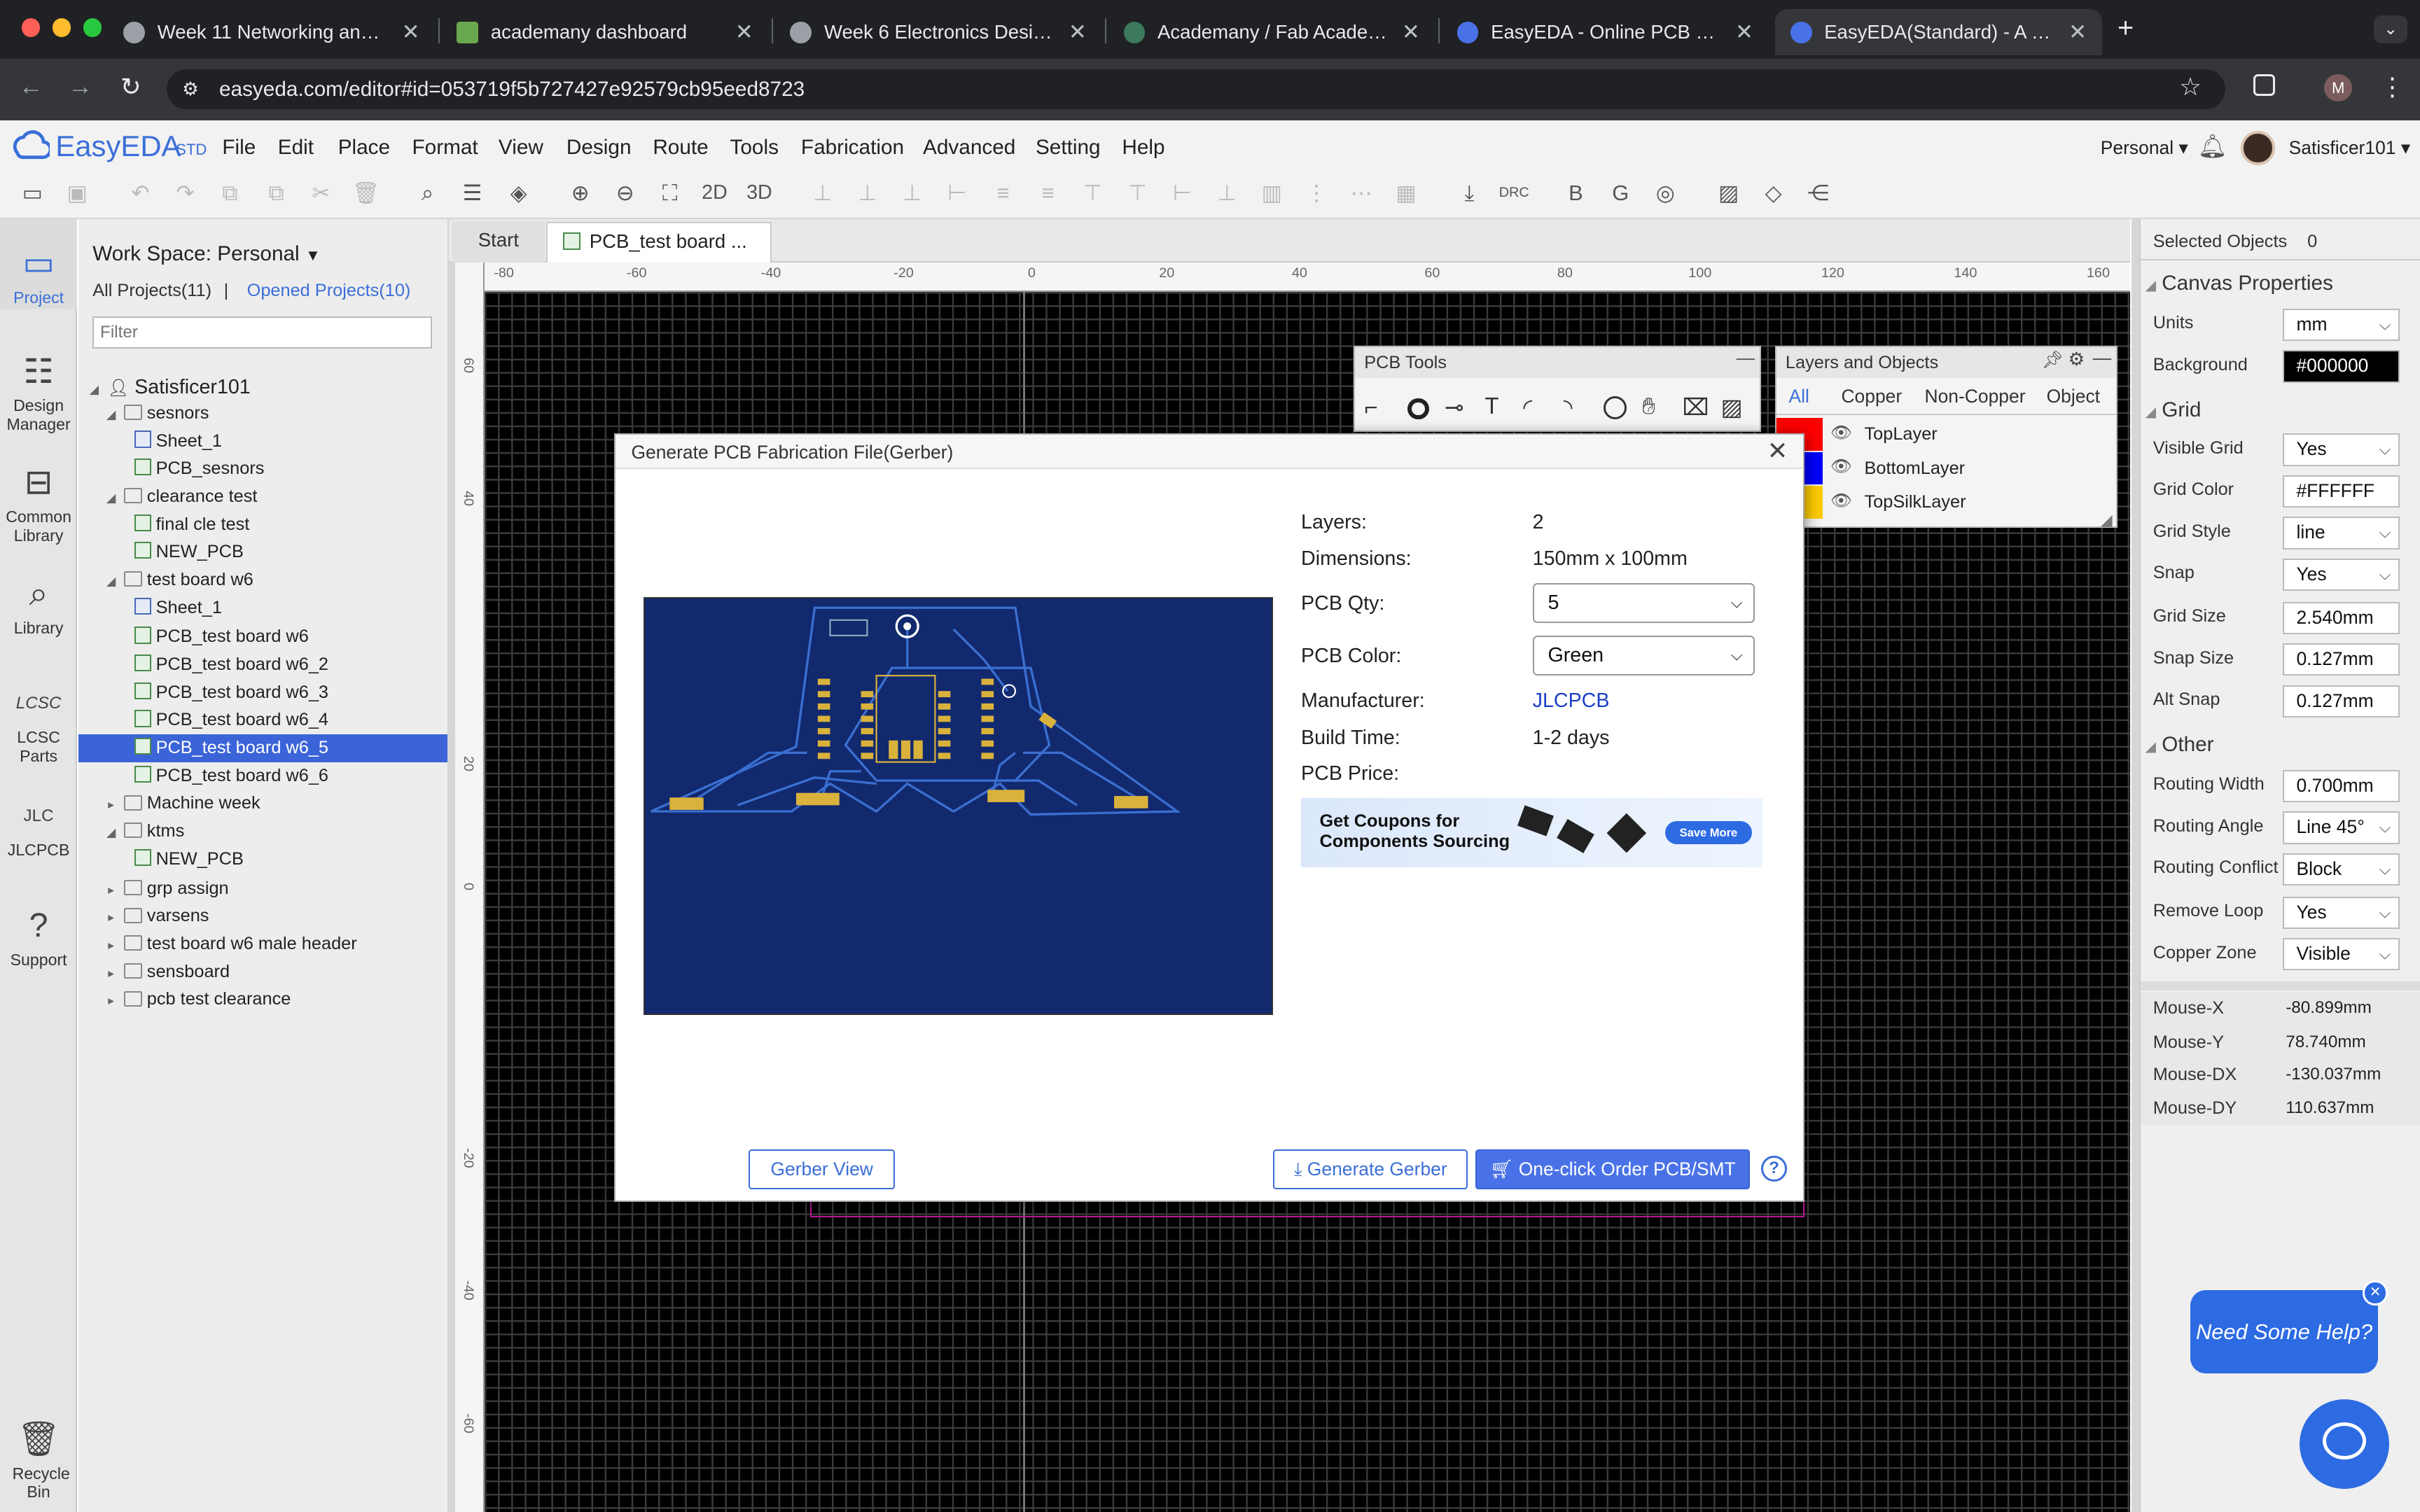  Describe the element at coordinates (2390, 29) in the screenshot. I see `tab-search-icon: ⌄` at that location.